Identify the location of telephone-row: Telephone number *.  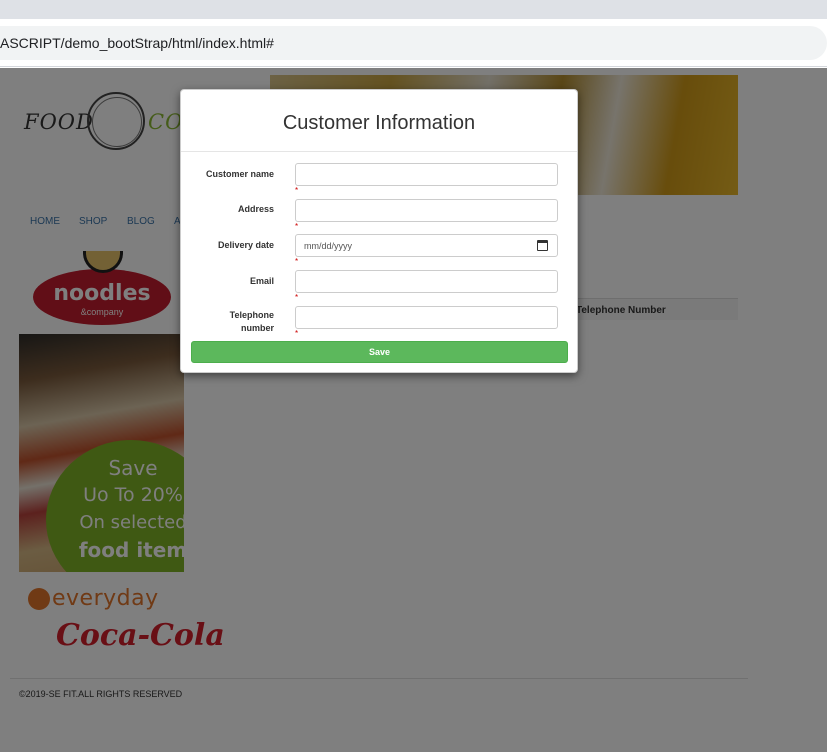
(379, 322).